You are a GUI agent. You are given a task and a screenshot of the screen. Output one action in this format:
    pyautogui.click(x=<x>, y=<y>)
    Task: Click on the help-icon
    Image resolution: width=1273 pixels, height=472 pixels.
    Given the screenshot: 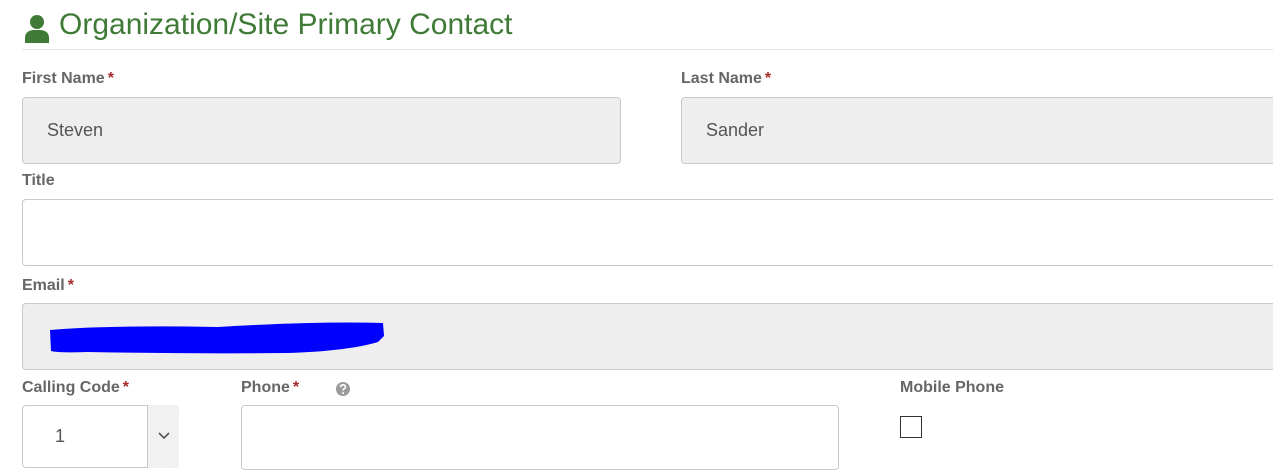 What is the action you would take?
    pyautogui.click(x=343, y=389)
    